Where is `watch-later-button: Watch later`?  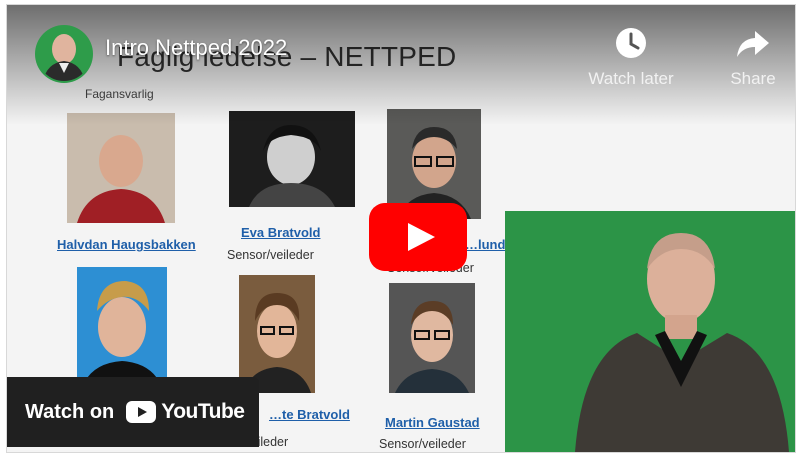
watch-later-button: Watch later is located at coordinates (631, 56).